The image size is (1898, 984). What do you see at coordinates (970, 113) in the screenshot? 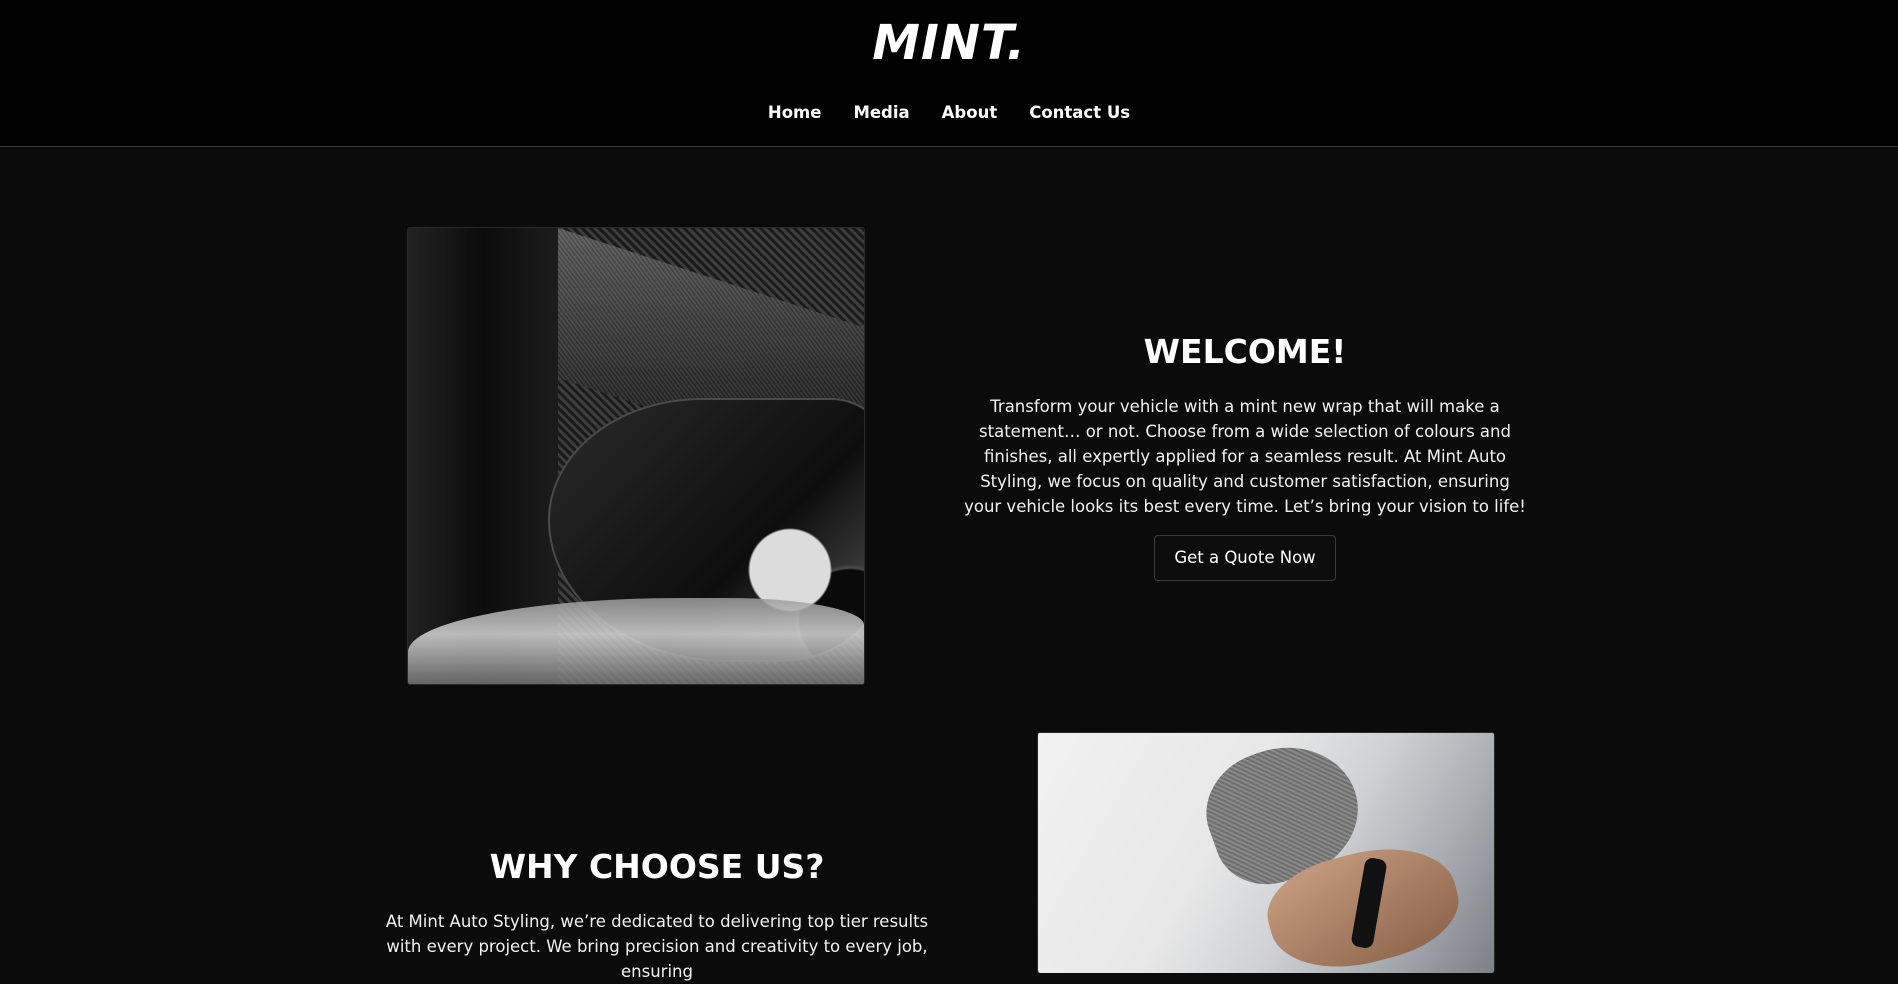
I see `nav-about: About` at bounding box center [970, 113].